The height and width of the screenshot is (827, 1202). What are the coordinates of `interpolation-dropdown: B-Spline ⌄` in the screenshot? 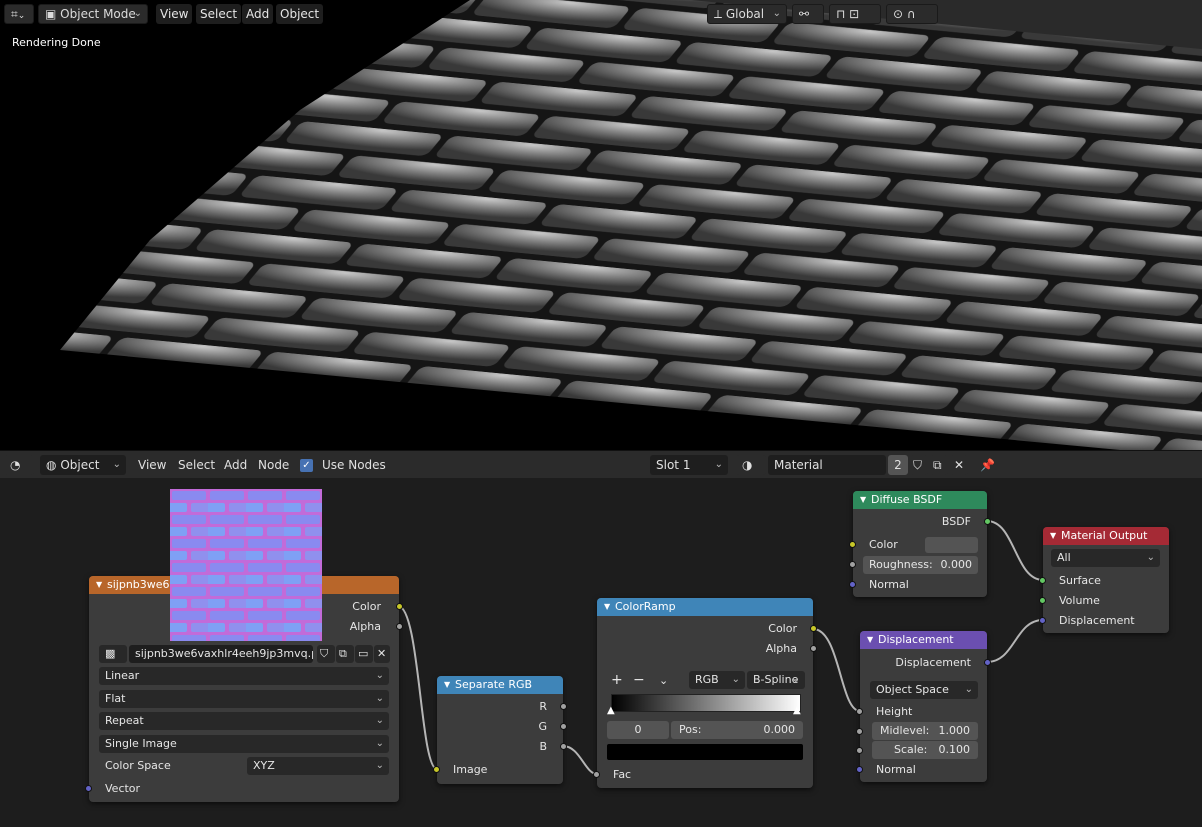 It's located at (776, 680).